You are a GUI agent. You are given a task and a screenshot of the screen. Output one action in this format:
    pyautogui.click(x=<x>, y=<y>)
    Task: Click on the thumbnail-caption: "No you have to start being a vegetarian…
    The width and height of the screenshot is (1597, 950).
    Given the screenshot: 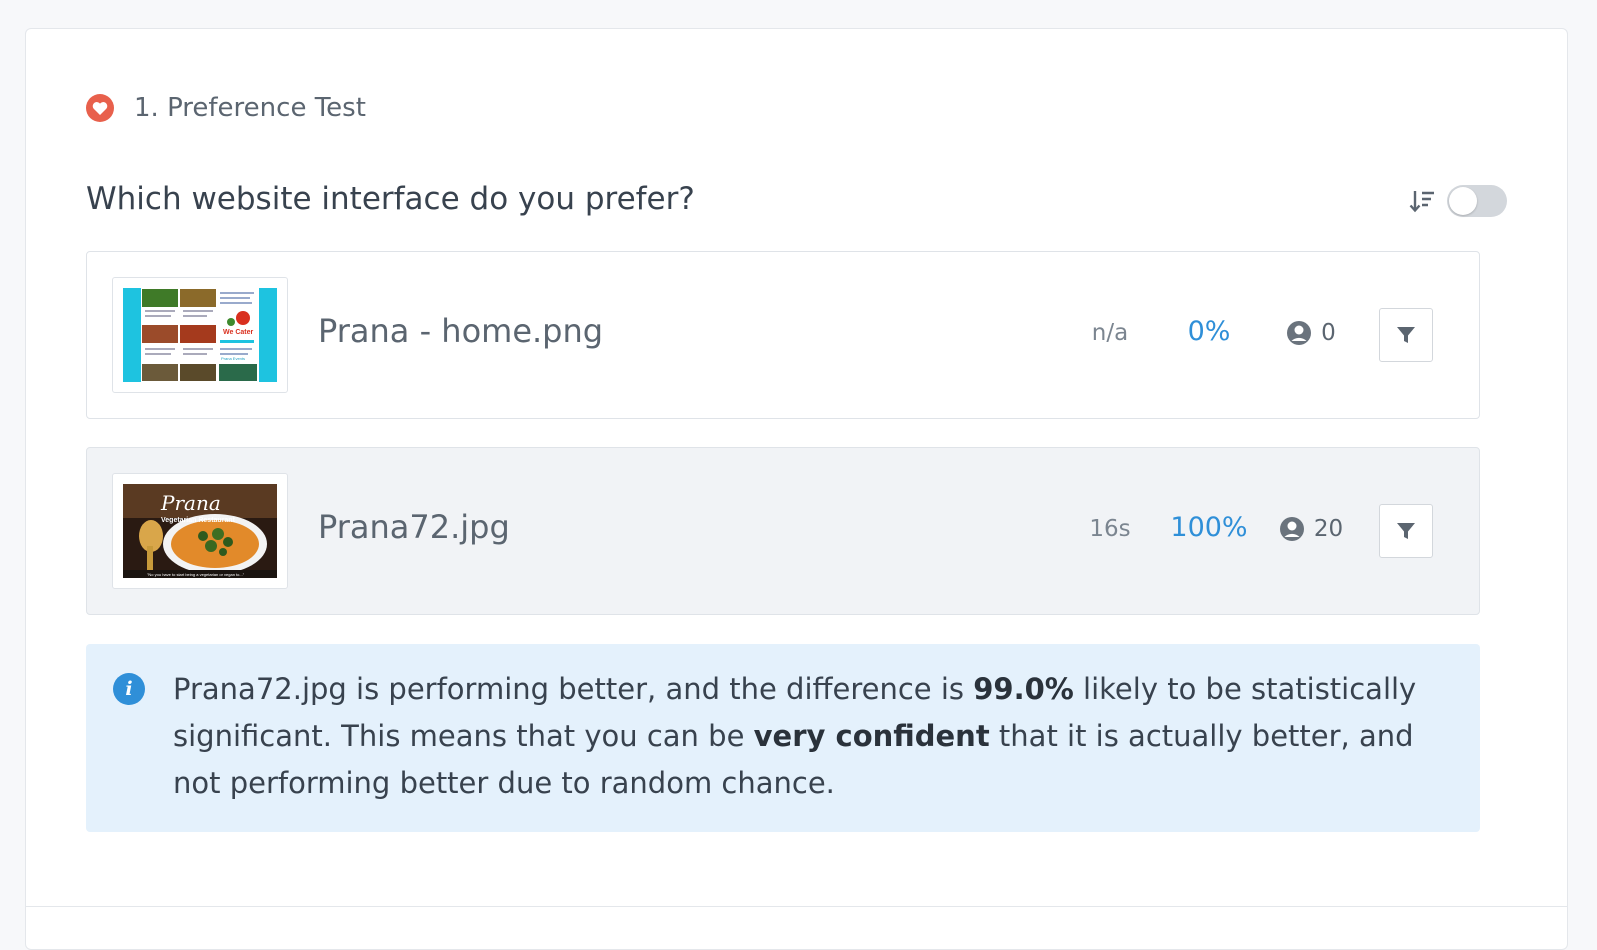 What is the action you would take?
    pyautogui.click(x=196, y=574)
    